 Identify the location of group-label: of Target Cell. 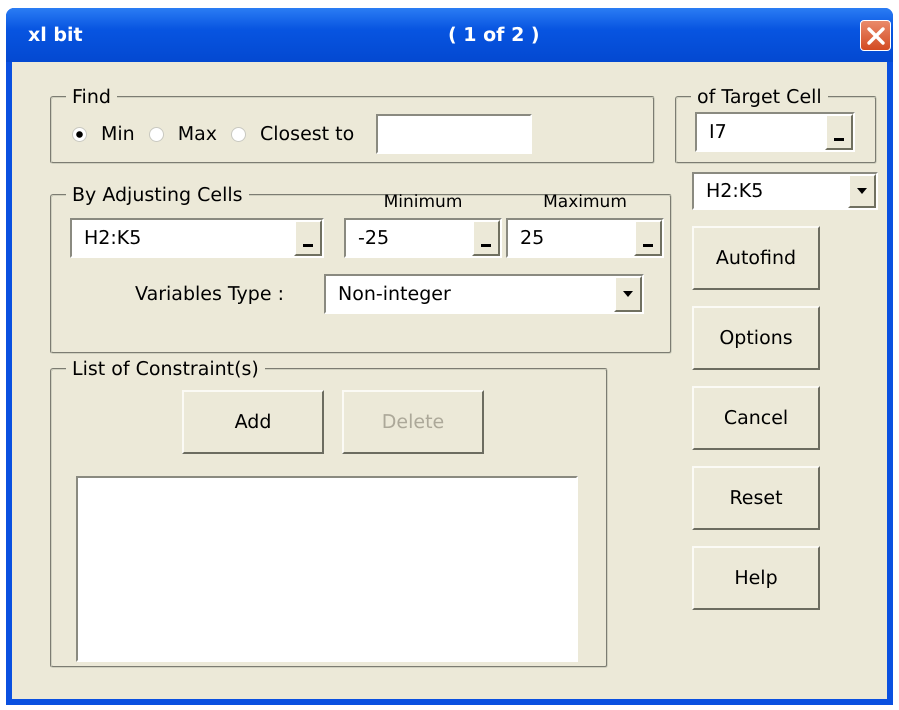
(759, 97).